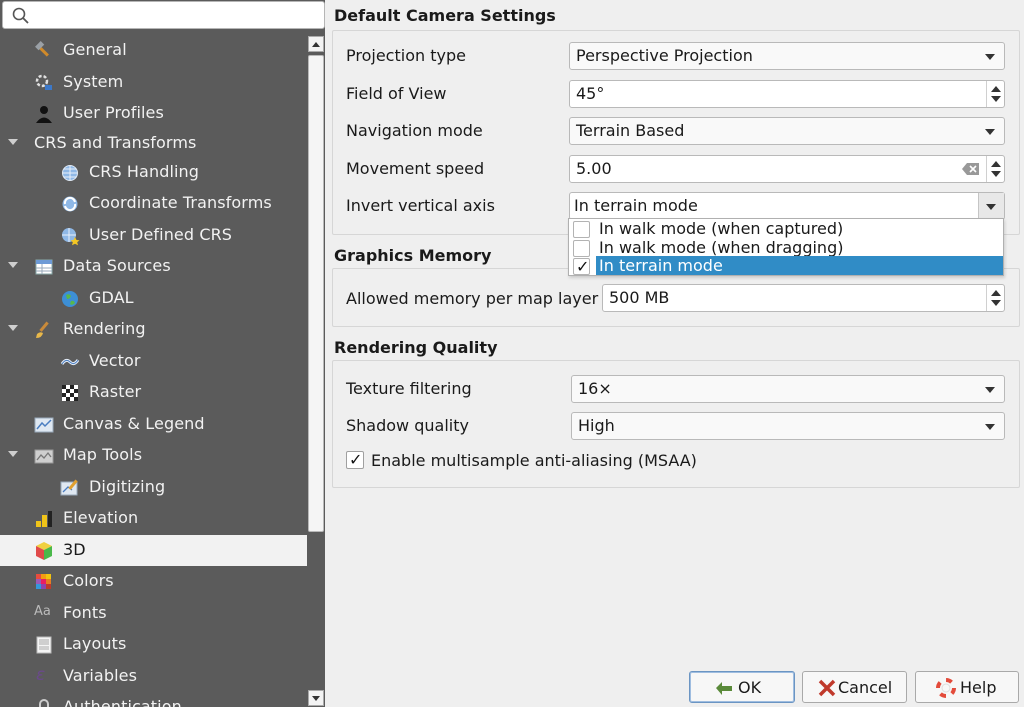 The image size is (1024, 707). I want to click on dropdown-option: In walk mode (when captured), so click(786, 229).